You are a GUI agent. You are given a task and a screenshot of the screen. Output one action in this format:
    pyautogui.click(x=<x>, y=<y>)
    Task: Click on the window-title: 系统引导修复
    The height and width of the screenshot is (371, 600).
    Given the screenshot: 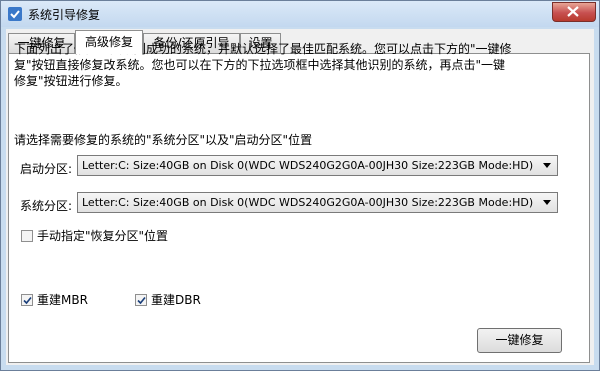 What is the action you would take?
    pyautogui.click(x=64, y=15)
    